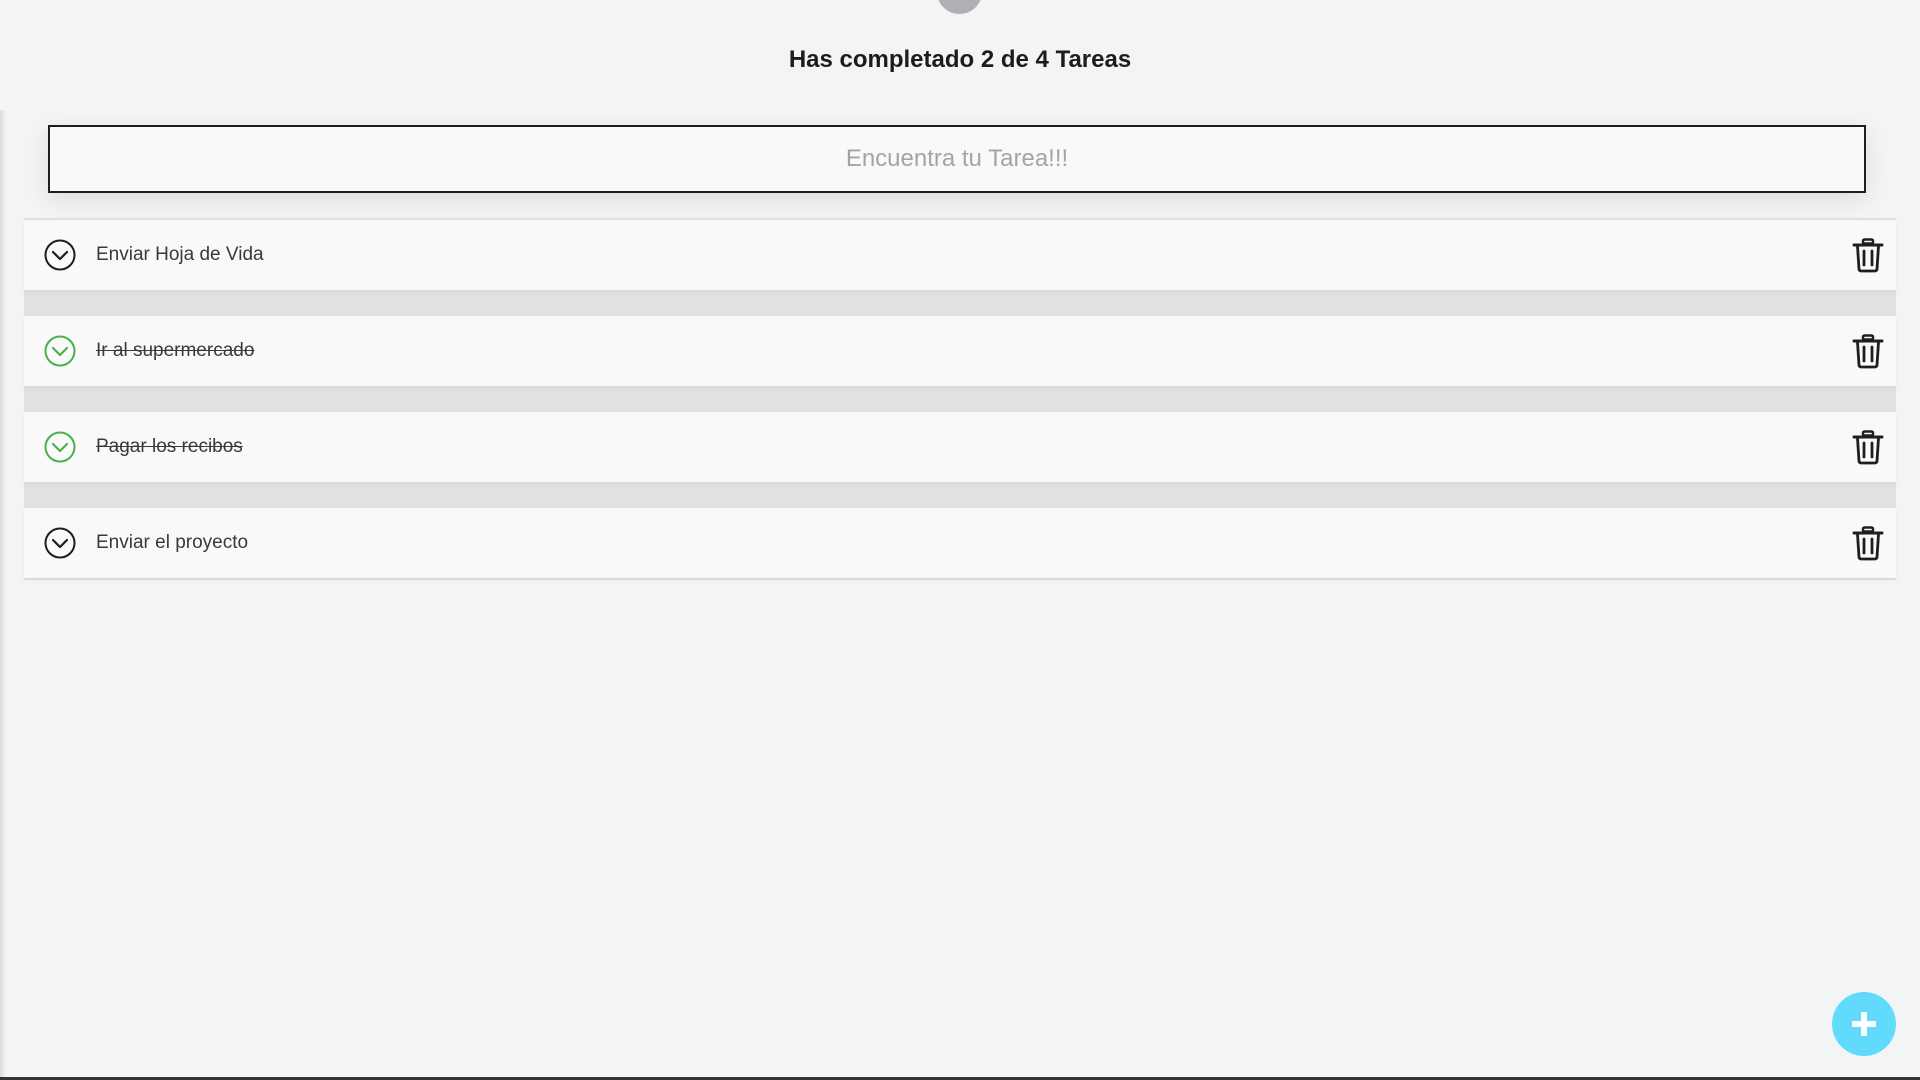  I want to click on todo-item-text: Enviar el proyecto, so click(172, 542).